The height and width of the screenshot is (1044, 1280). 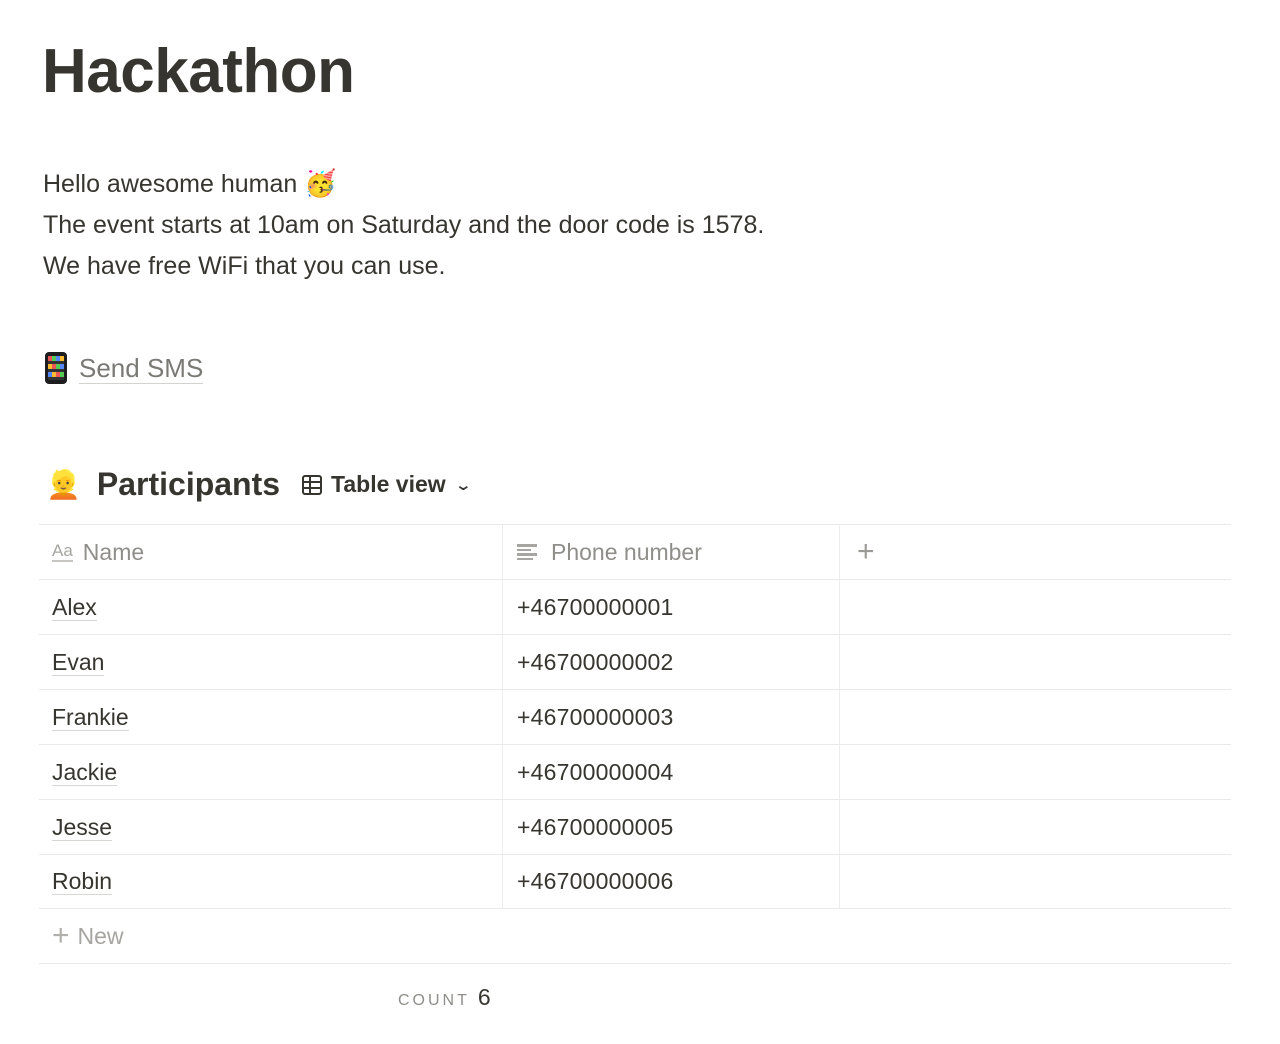 I want to click on column-header-name: Aa Name, so click(x=271, y=552).